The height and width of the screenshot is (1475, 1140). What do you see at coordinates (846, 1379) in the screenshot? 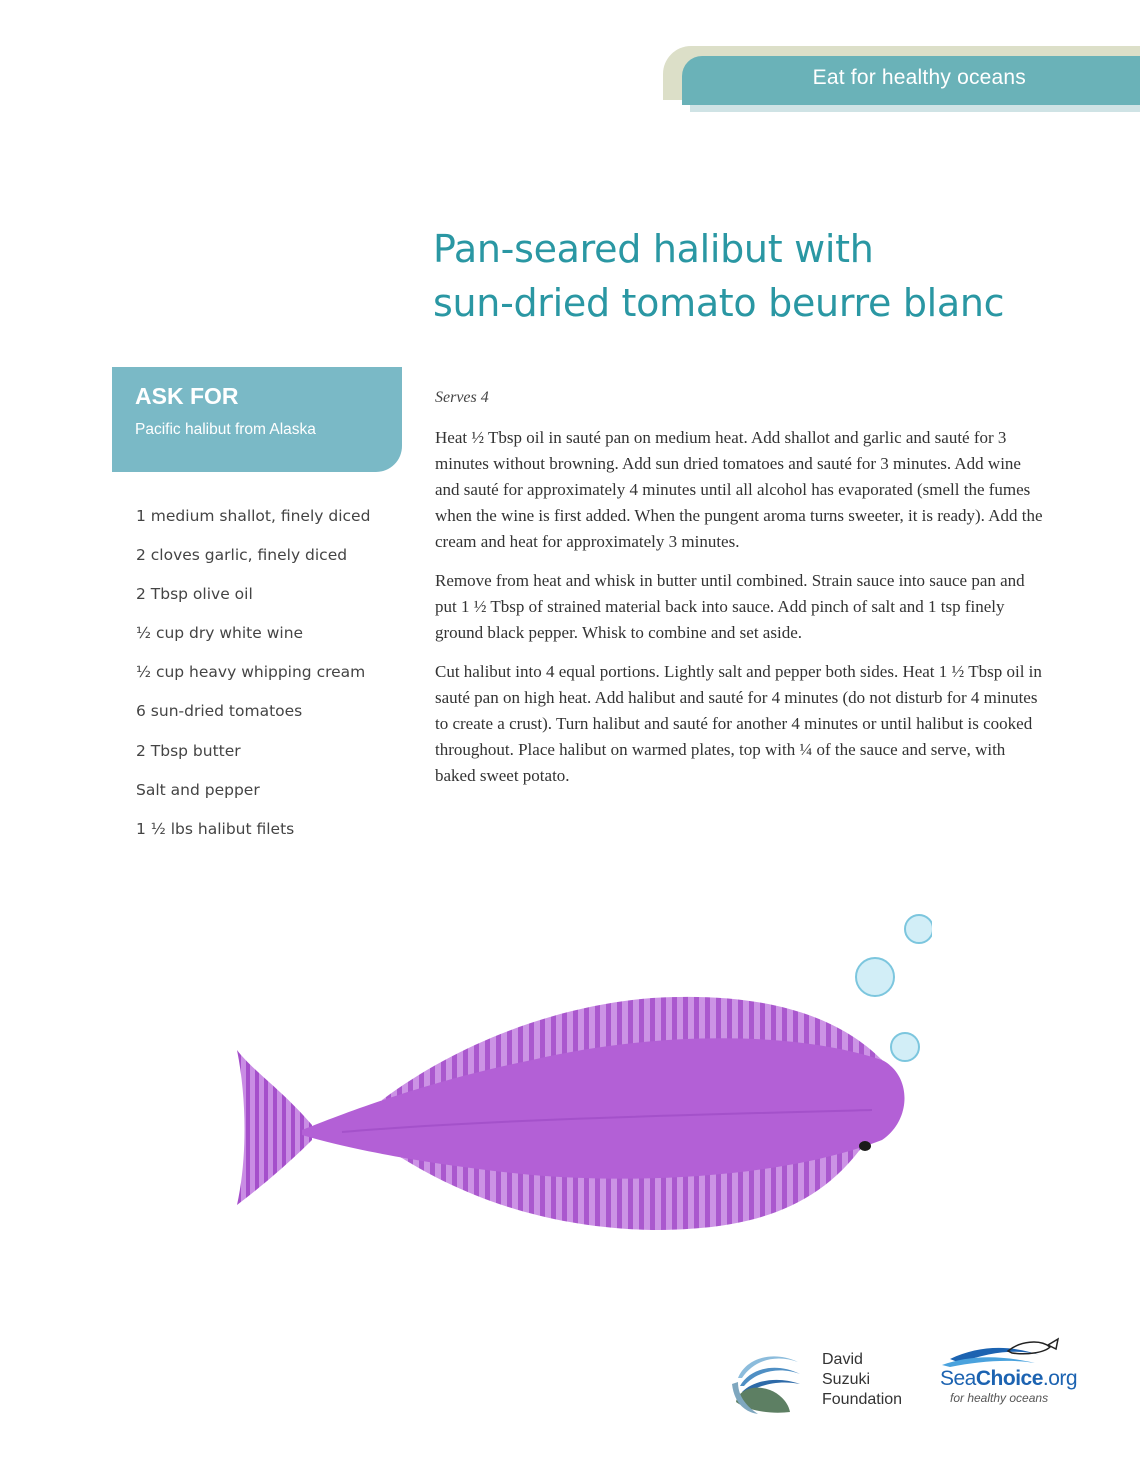
I see `dsf-line: Suzuki` at bounding box center [846, 1379].